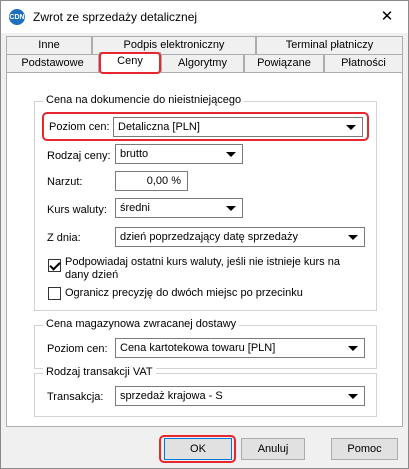 The image size is (409, 469). What do you see at coordinates (115, 17) in the screenshot?
I see `window-title: Zwrot ze sprzedaży detalicznej` at bounding box center [115, 17].